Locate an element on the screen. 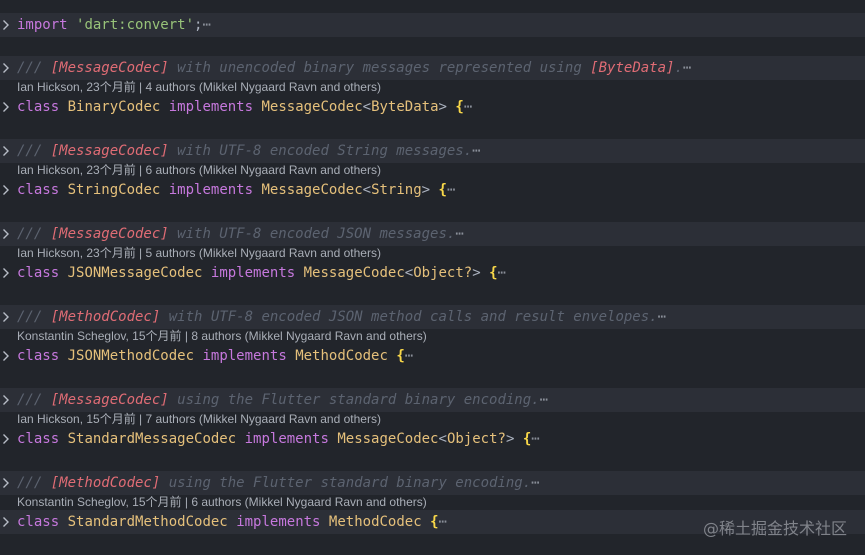 The width and height of the screenshot is (865, 555). import-string: 'dart:convert' is located at coordinates (135, 25).